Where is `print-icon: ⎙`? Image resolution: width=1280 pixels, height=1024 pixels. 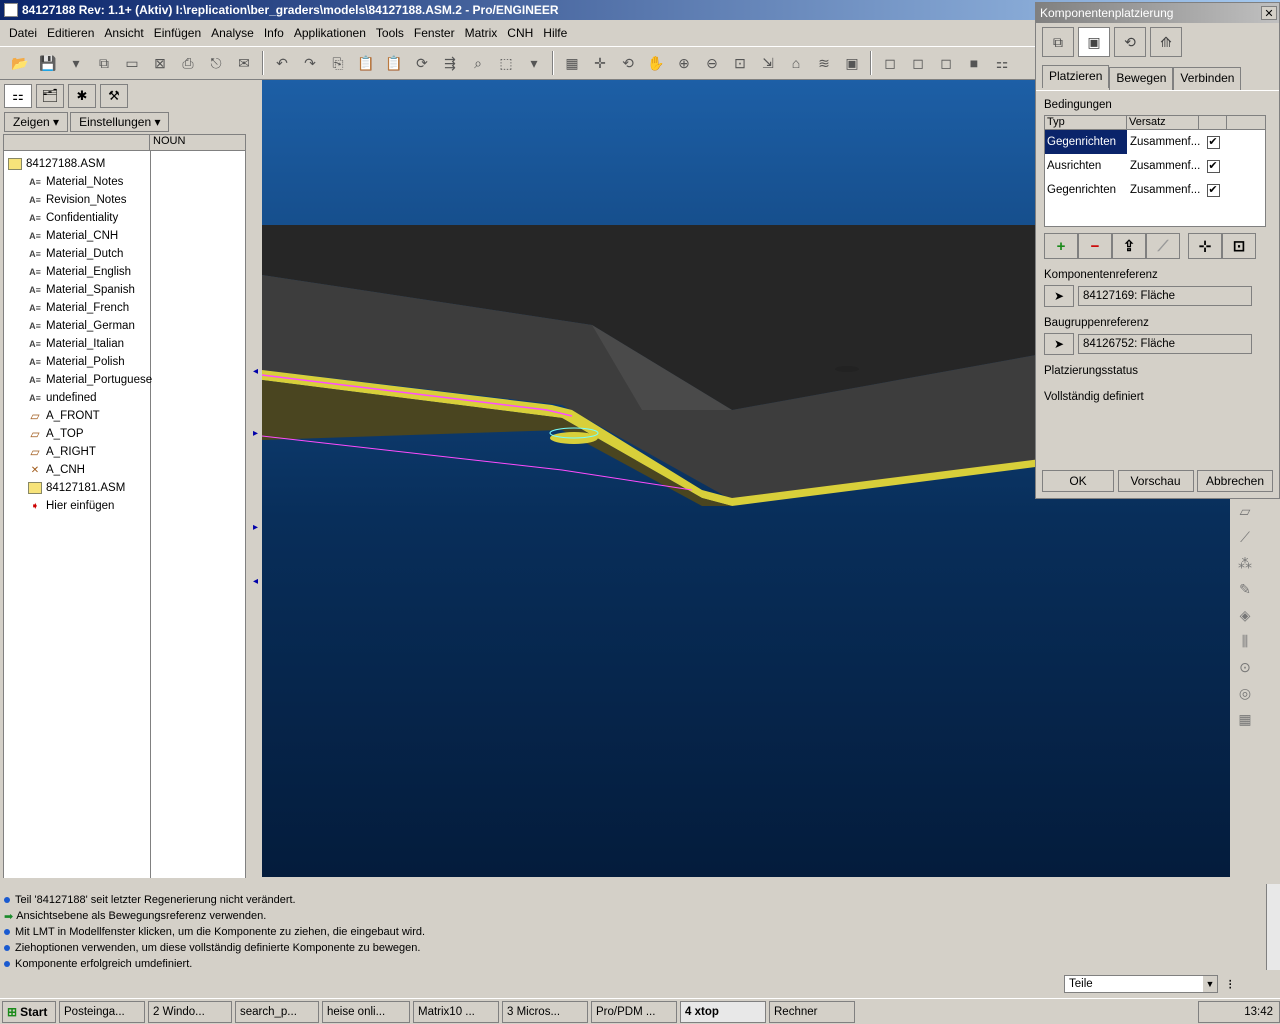 print-icon: ⎙ is located at coordinates (188, 63).